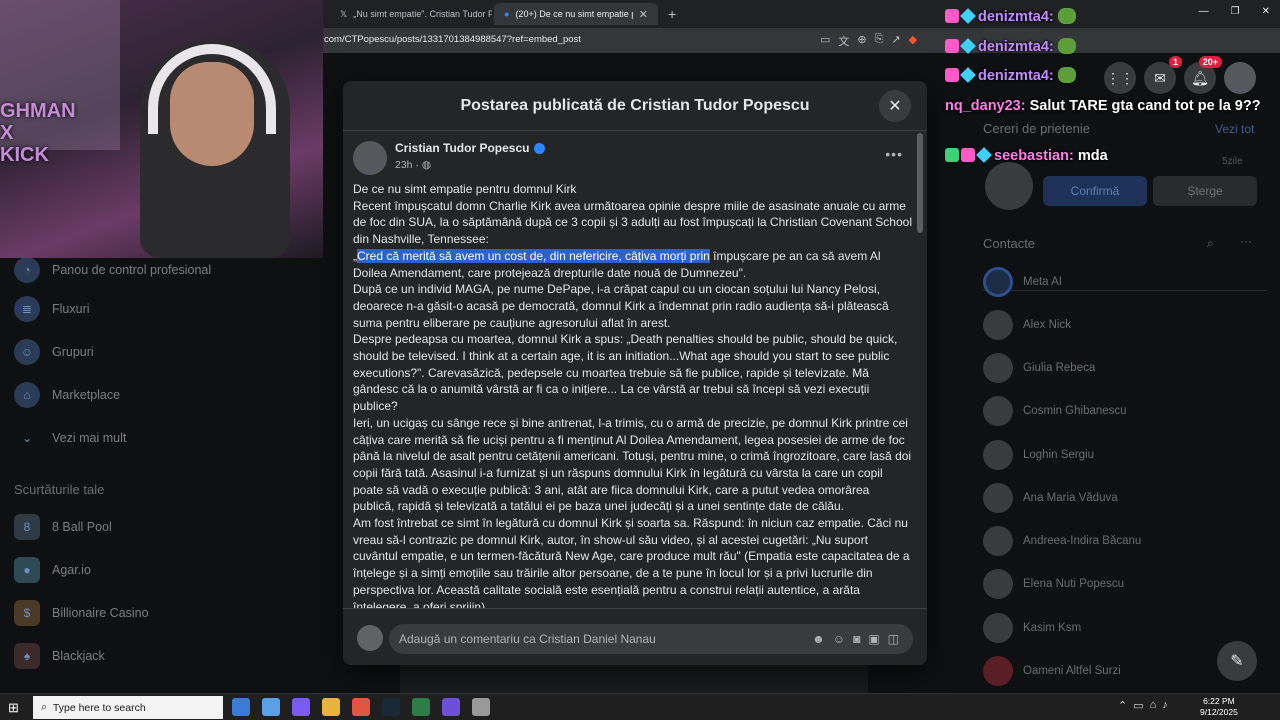 The width and height of the screenshot is (1280, 720). What do you see at coordinates (879, 41) in the screenshot?
I see `cast-icon: ⎘` at bounding box center [879, 41].